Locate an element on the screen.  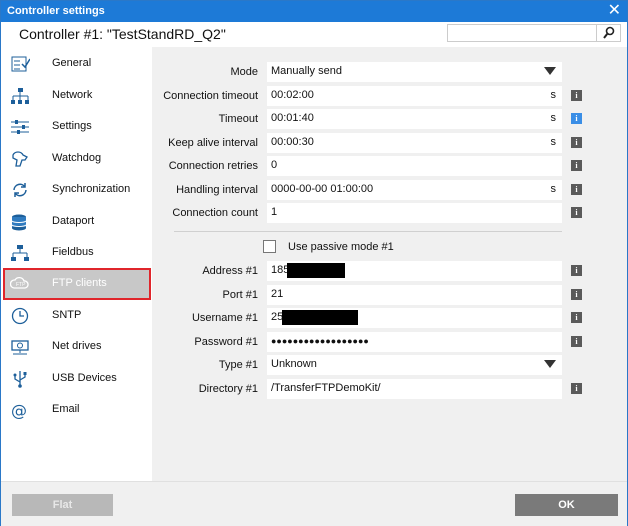
close-icon: ✕ is located at coordinates (614, 11).